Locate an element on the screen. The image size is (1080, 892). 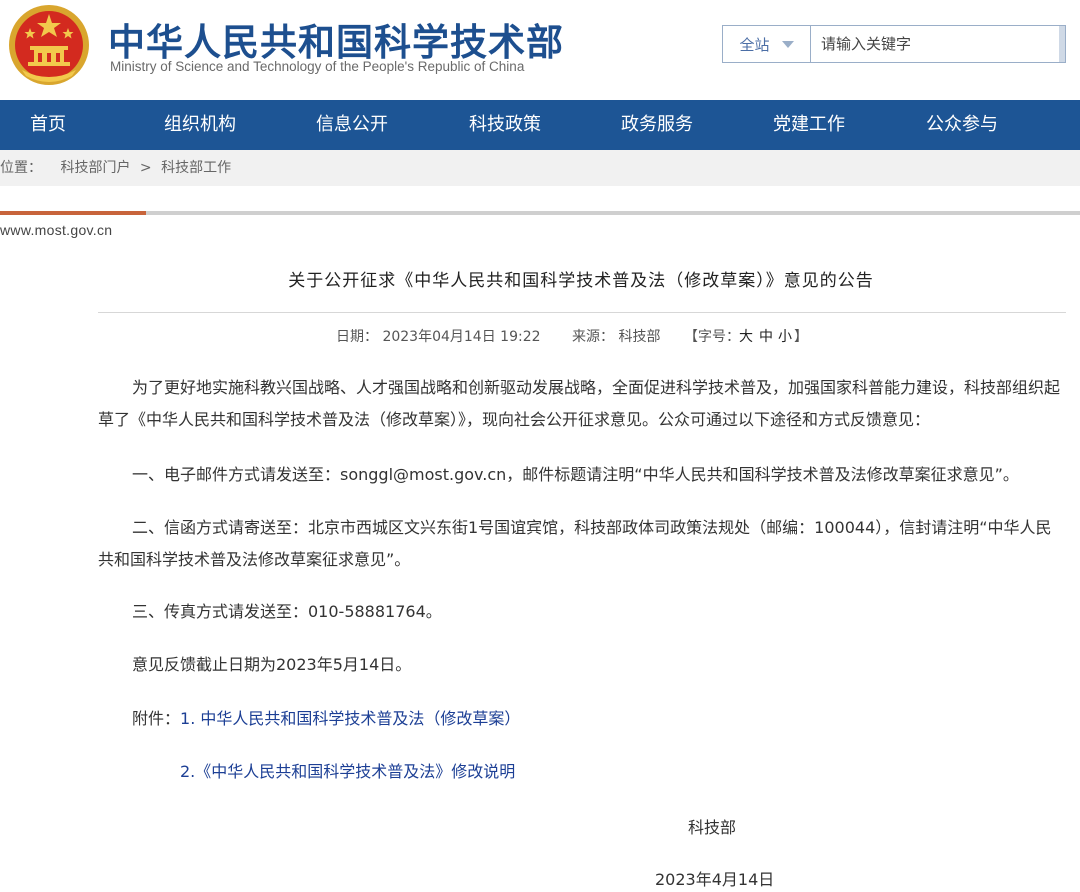
attachment-row-2: 2.《中华人民共和国科学技术普及法》修改说明 is located at coordinates (347, 772).